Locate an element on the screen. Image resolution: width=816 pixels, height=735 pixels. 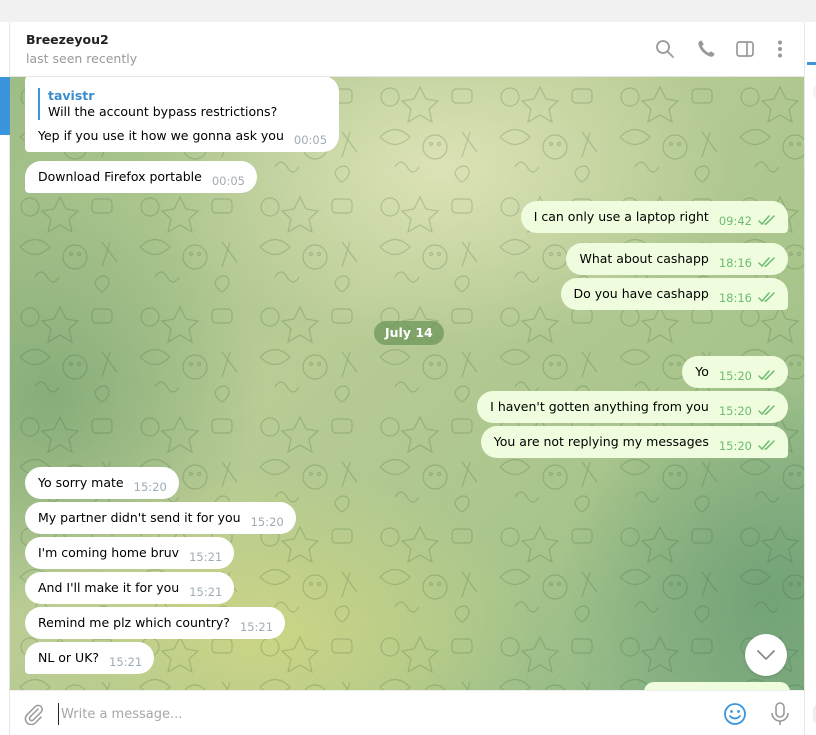
message-incoming: And I'll make it for you 15:21 is located at coordinates (130, 588).